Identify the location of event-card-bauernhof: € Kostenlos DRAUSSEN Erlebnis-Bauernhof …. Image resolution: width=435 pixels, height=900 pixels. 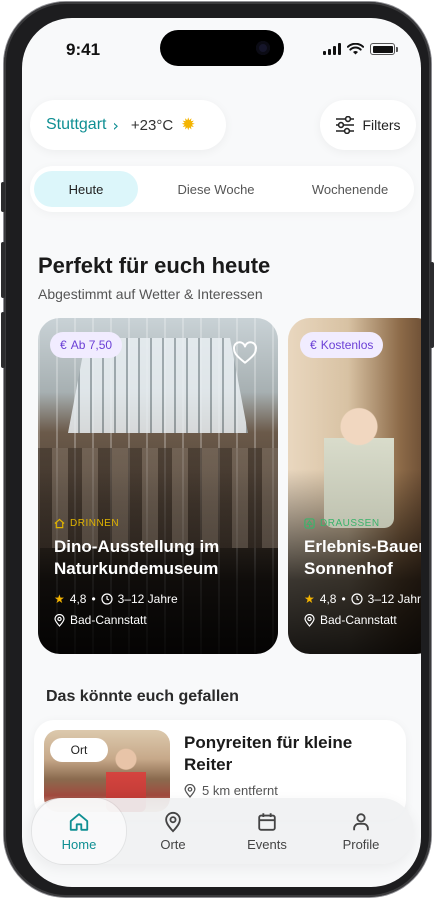
(354, 486).